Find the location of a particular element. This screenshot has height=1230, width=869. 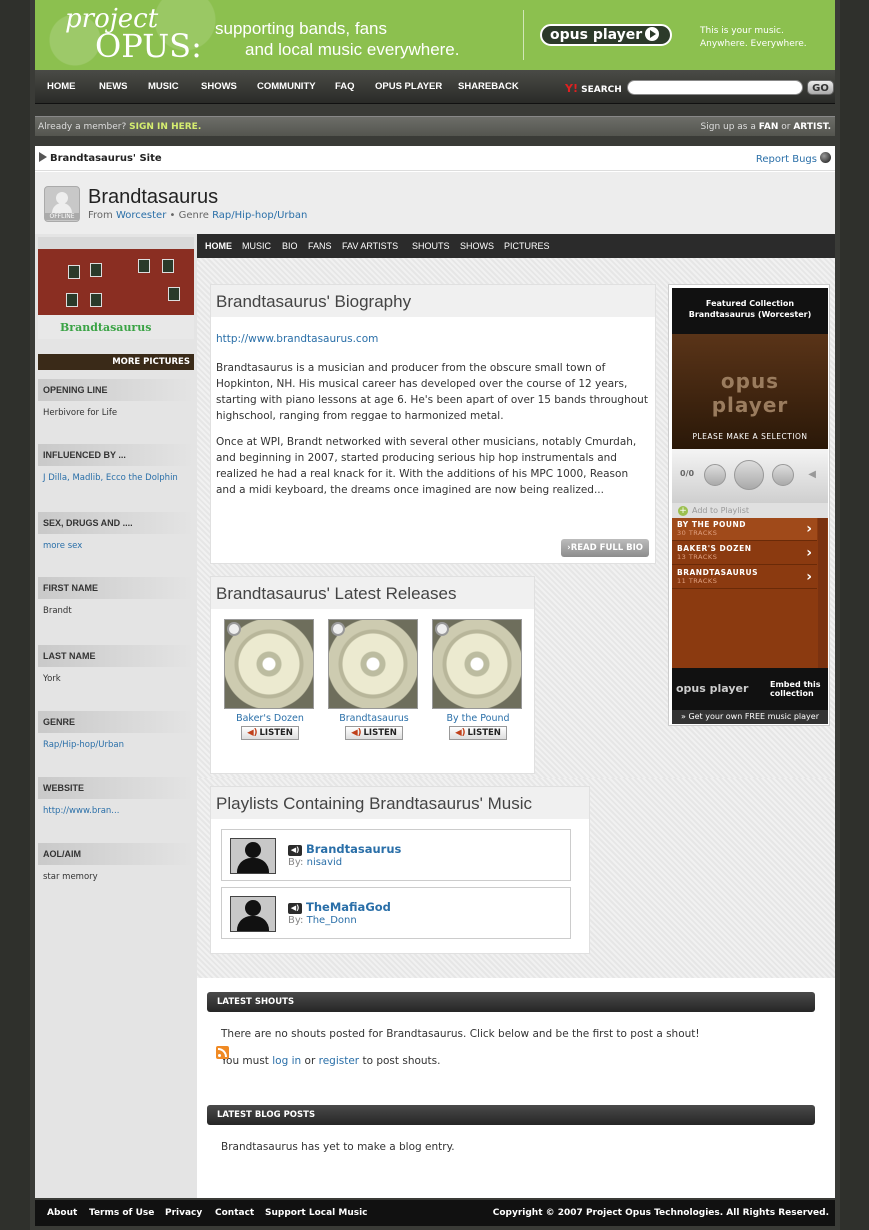

nav-shows: SHOWS is located at coordinates (219, 87).